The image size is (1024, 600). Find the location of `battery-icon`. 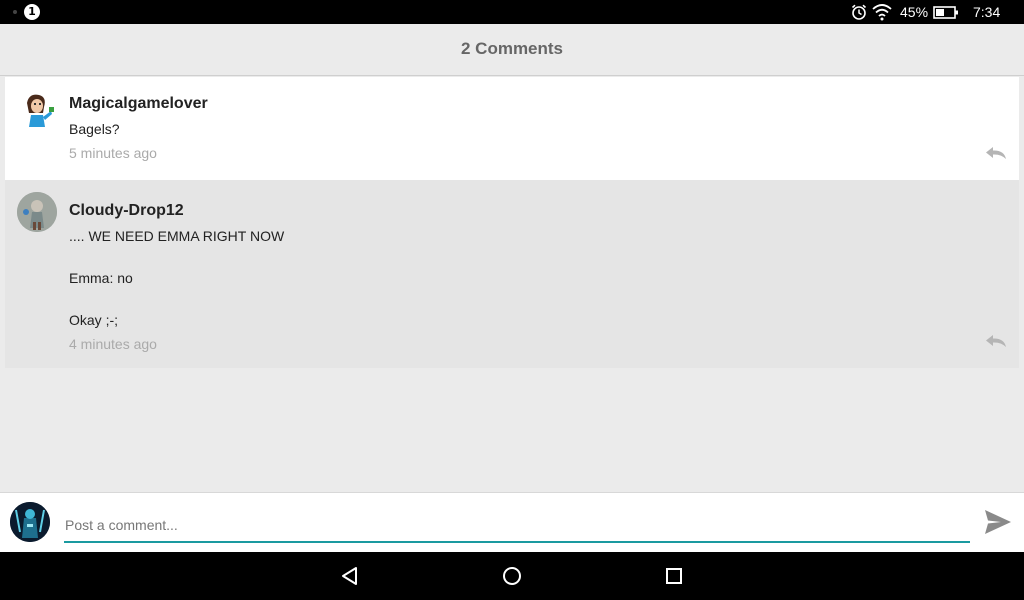

battery-icon is located at coordinates (945, 12).